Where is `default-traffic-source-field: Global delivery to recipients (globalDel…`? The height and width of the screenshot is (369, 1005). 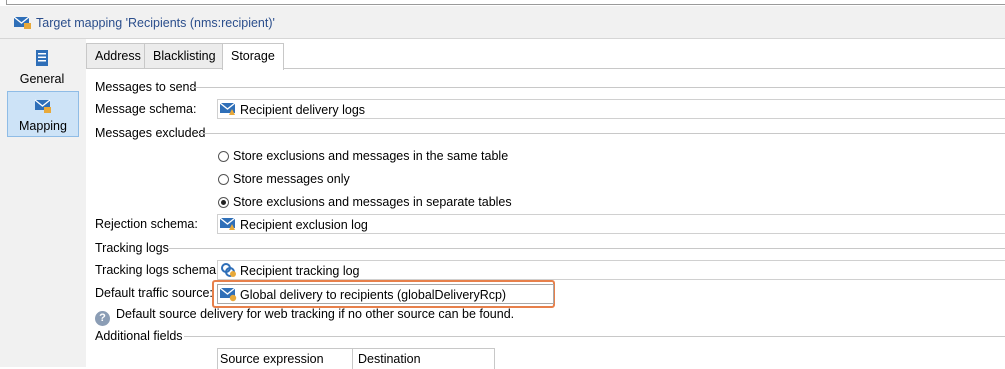
default-traffic-source-field: Global delivery to recipients (globalDel… is located at coordinates (385, 294).